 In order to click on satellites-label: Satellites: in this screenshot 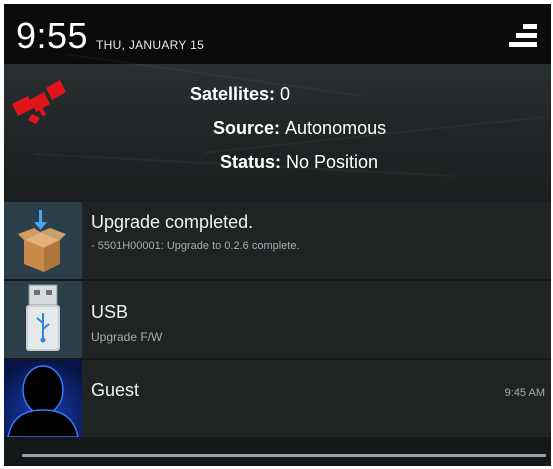, I will do `click(233, 94)`.